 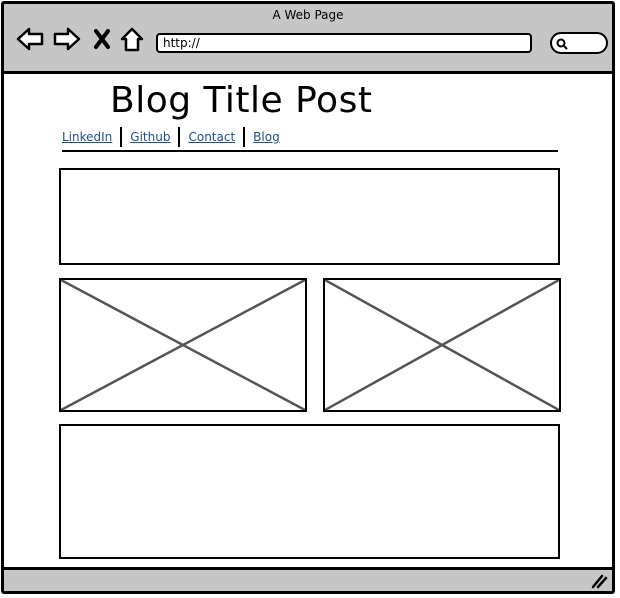 What do you see at coordinates (599, 581) in the screenshot?
I see `resize-grip-icon` at bounding box center [599, 581].